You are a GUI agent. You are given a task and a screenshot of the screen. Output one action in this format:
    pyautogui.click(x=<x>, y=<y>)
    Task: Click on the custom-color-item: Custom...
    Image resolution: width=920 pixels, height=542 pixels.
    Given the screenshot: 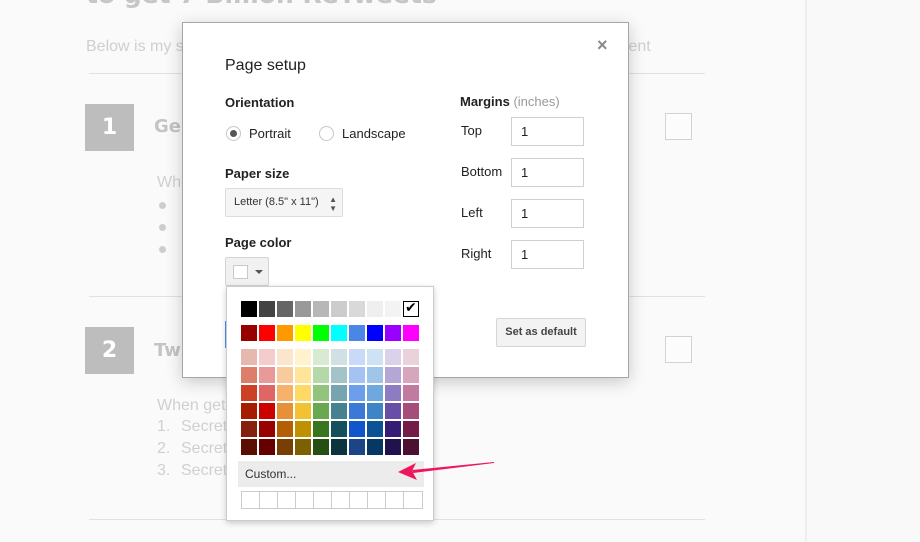 What is the action you would take?
    pyautogui.click(x=331, y=474)
    